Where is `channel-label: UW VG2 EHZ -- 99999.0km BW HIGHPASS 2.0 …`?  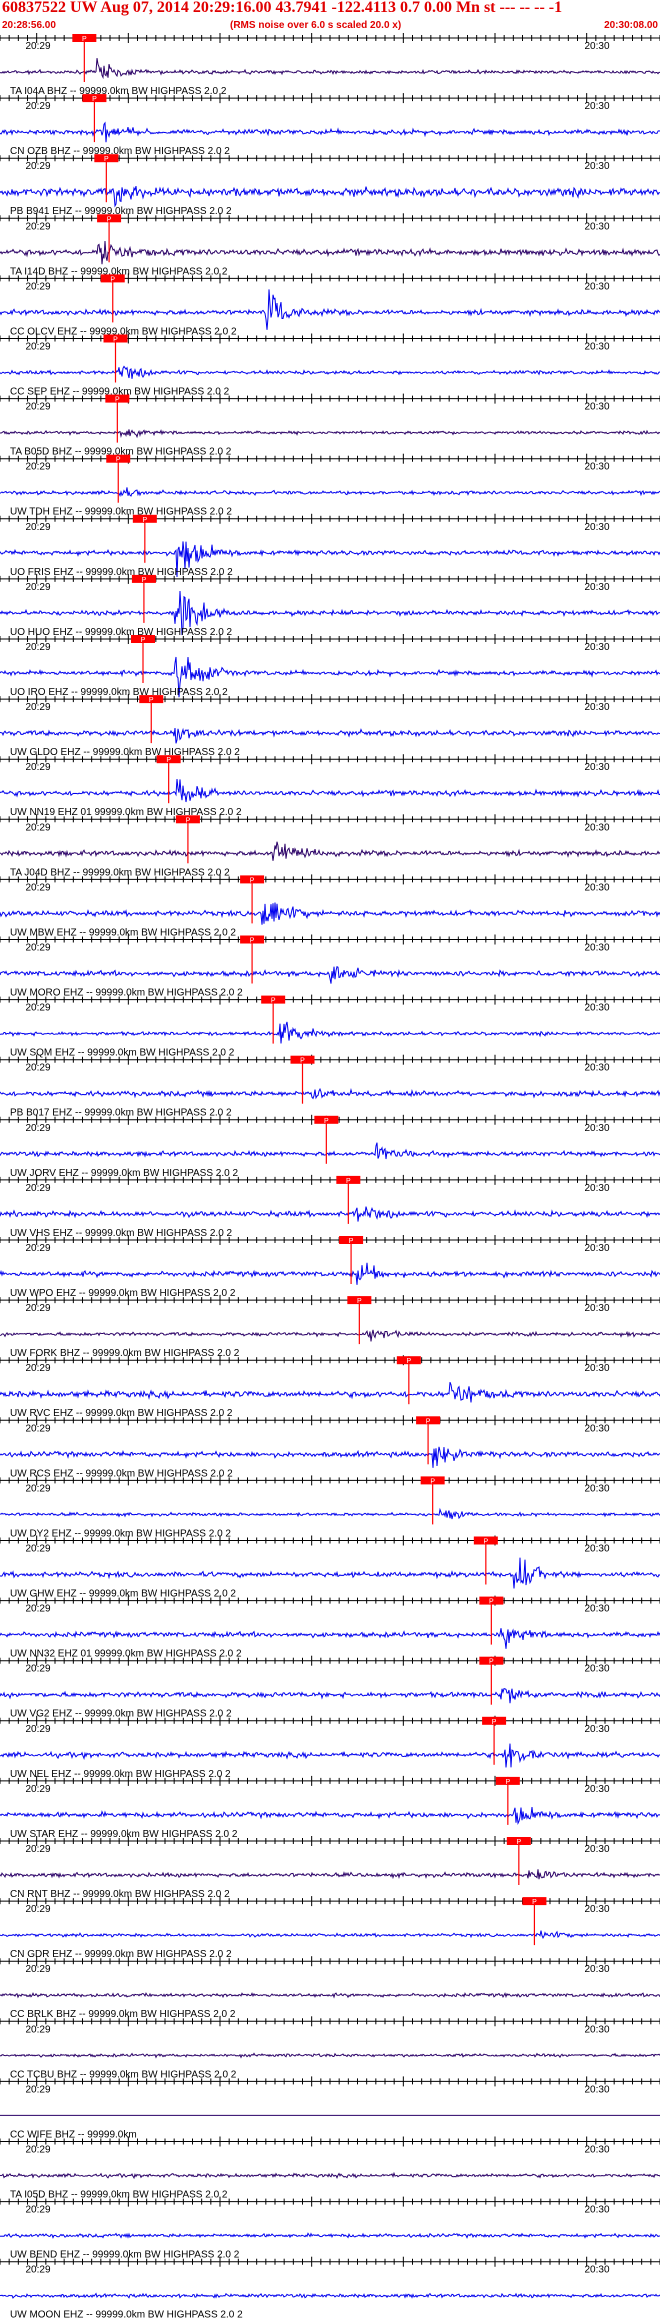 channel-label: UW VG2 EHZ -- 99999.0km BW HIGHPASS 2.0 … is located at coordinates (121, 1714).